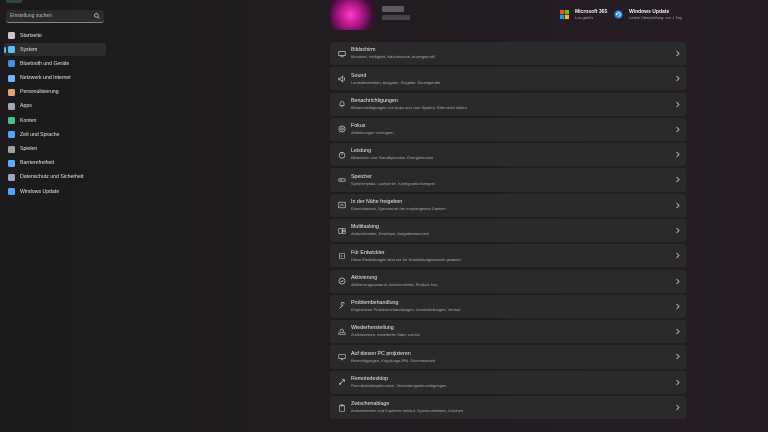 The height and width of the screenshot is (432, 768). I want to click on sidebar-item-startseite: Startseite, so click(55, 35).